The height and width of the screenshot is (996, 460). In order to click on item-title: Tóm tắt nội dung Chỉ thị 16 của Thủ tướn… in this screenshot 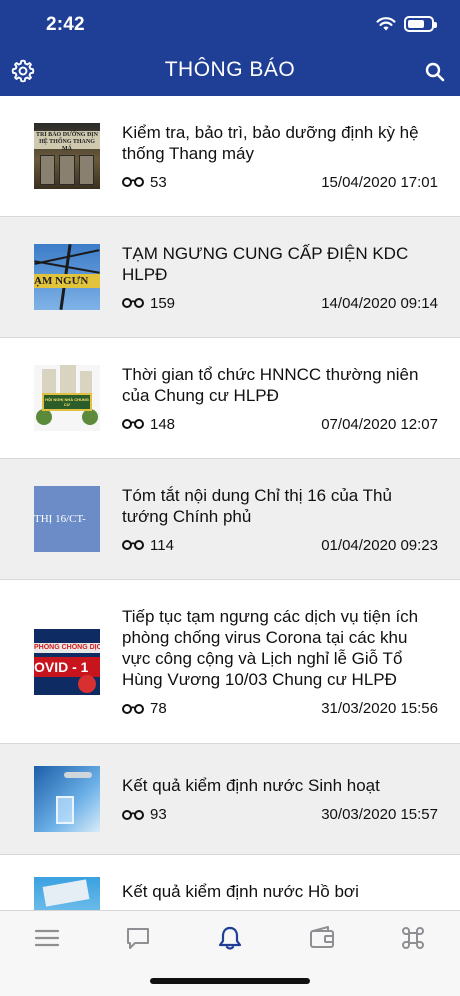, I will do `click(257, 505)`.